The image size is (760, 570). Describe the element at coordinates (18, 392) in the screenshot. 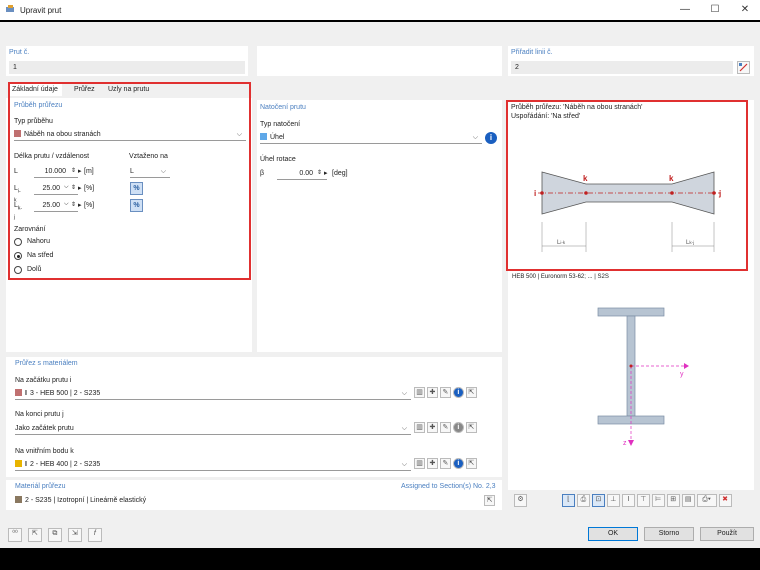

I see `start-section-swatch` at that location.